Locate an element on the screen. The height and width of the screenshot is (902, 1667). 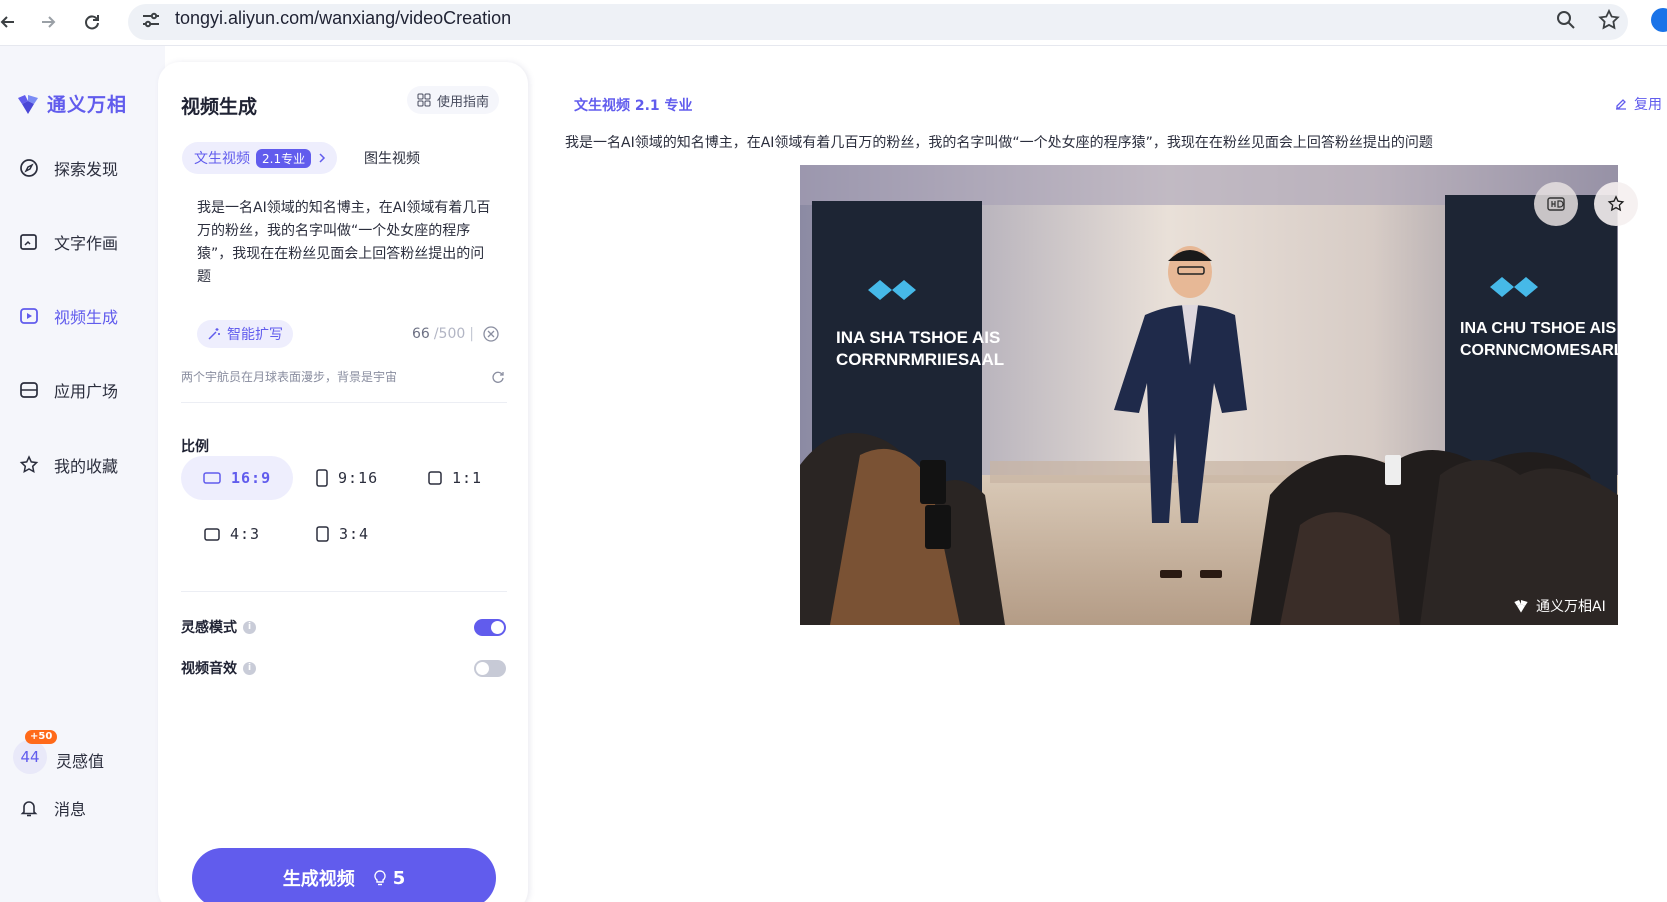
apps-icon is located at coordinates (29, 390).